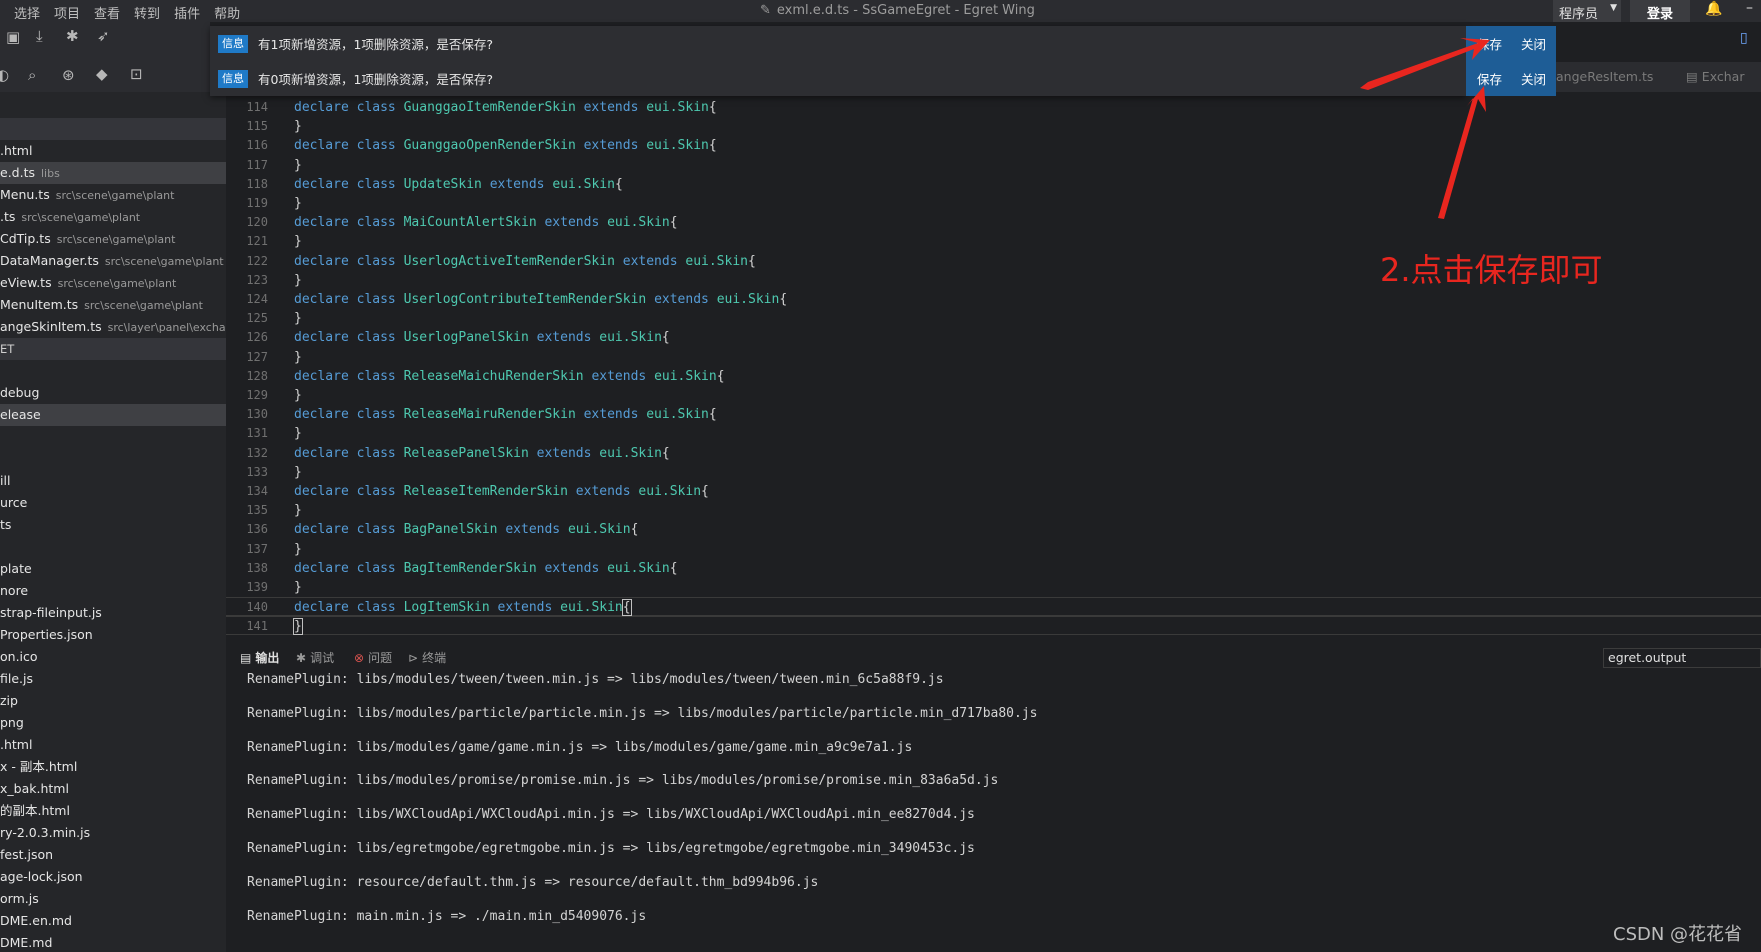 This screenshot has width=1761, height=952. What do you see at coordinates (257, 452) in the screenshot?
I see `line-number: 132` at bounding box center [257, 452].